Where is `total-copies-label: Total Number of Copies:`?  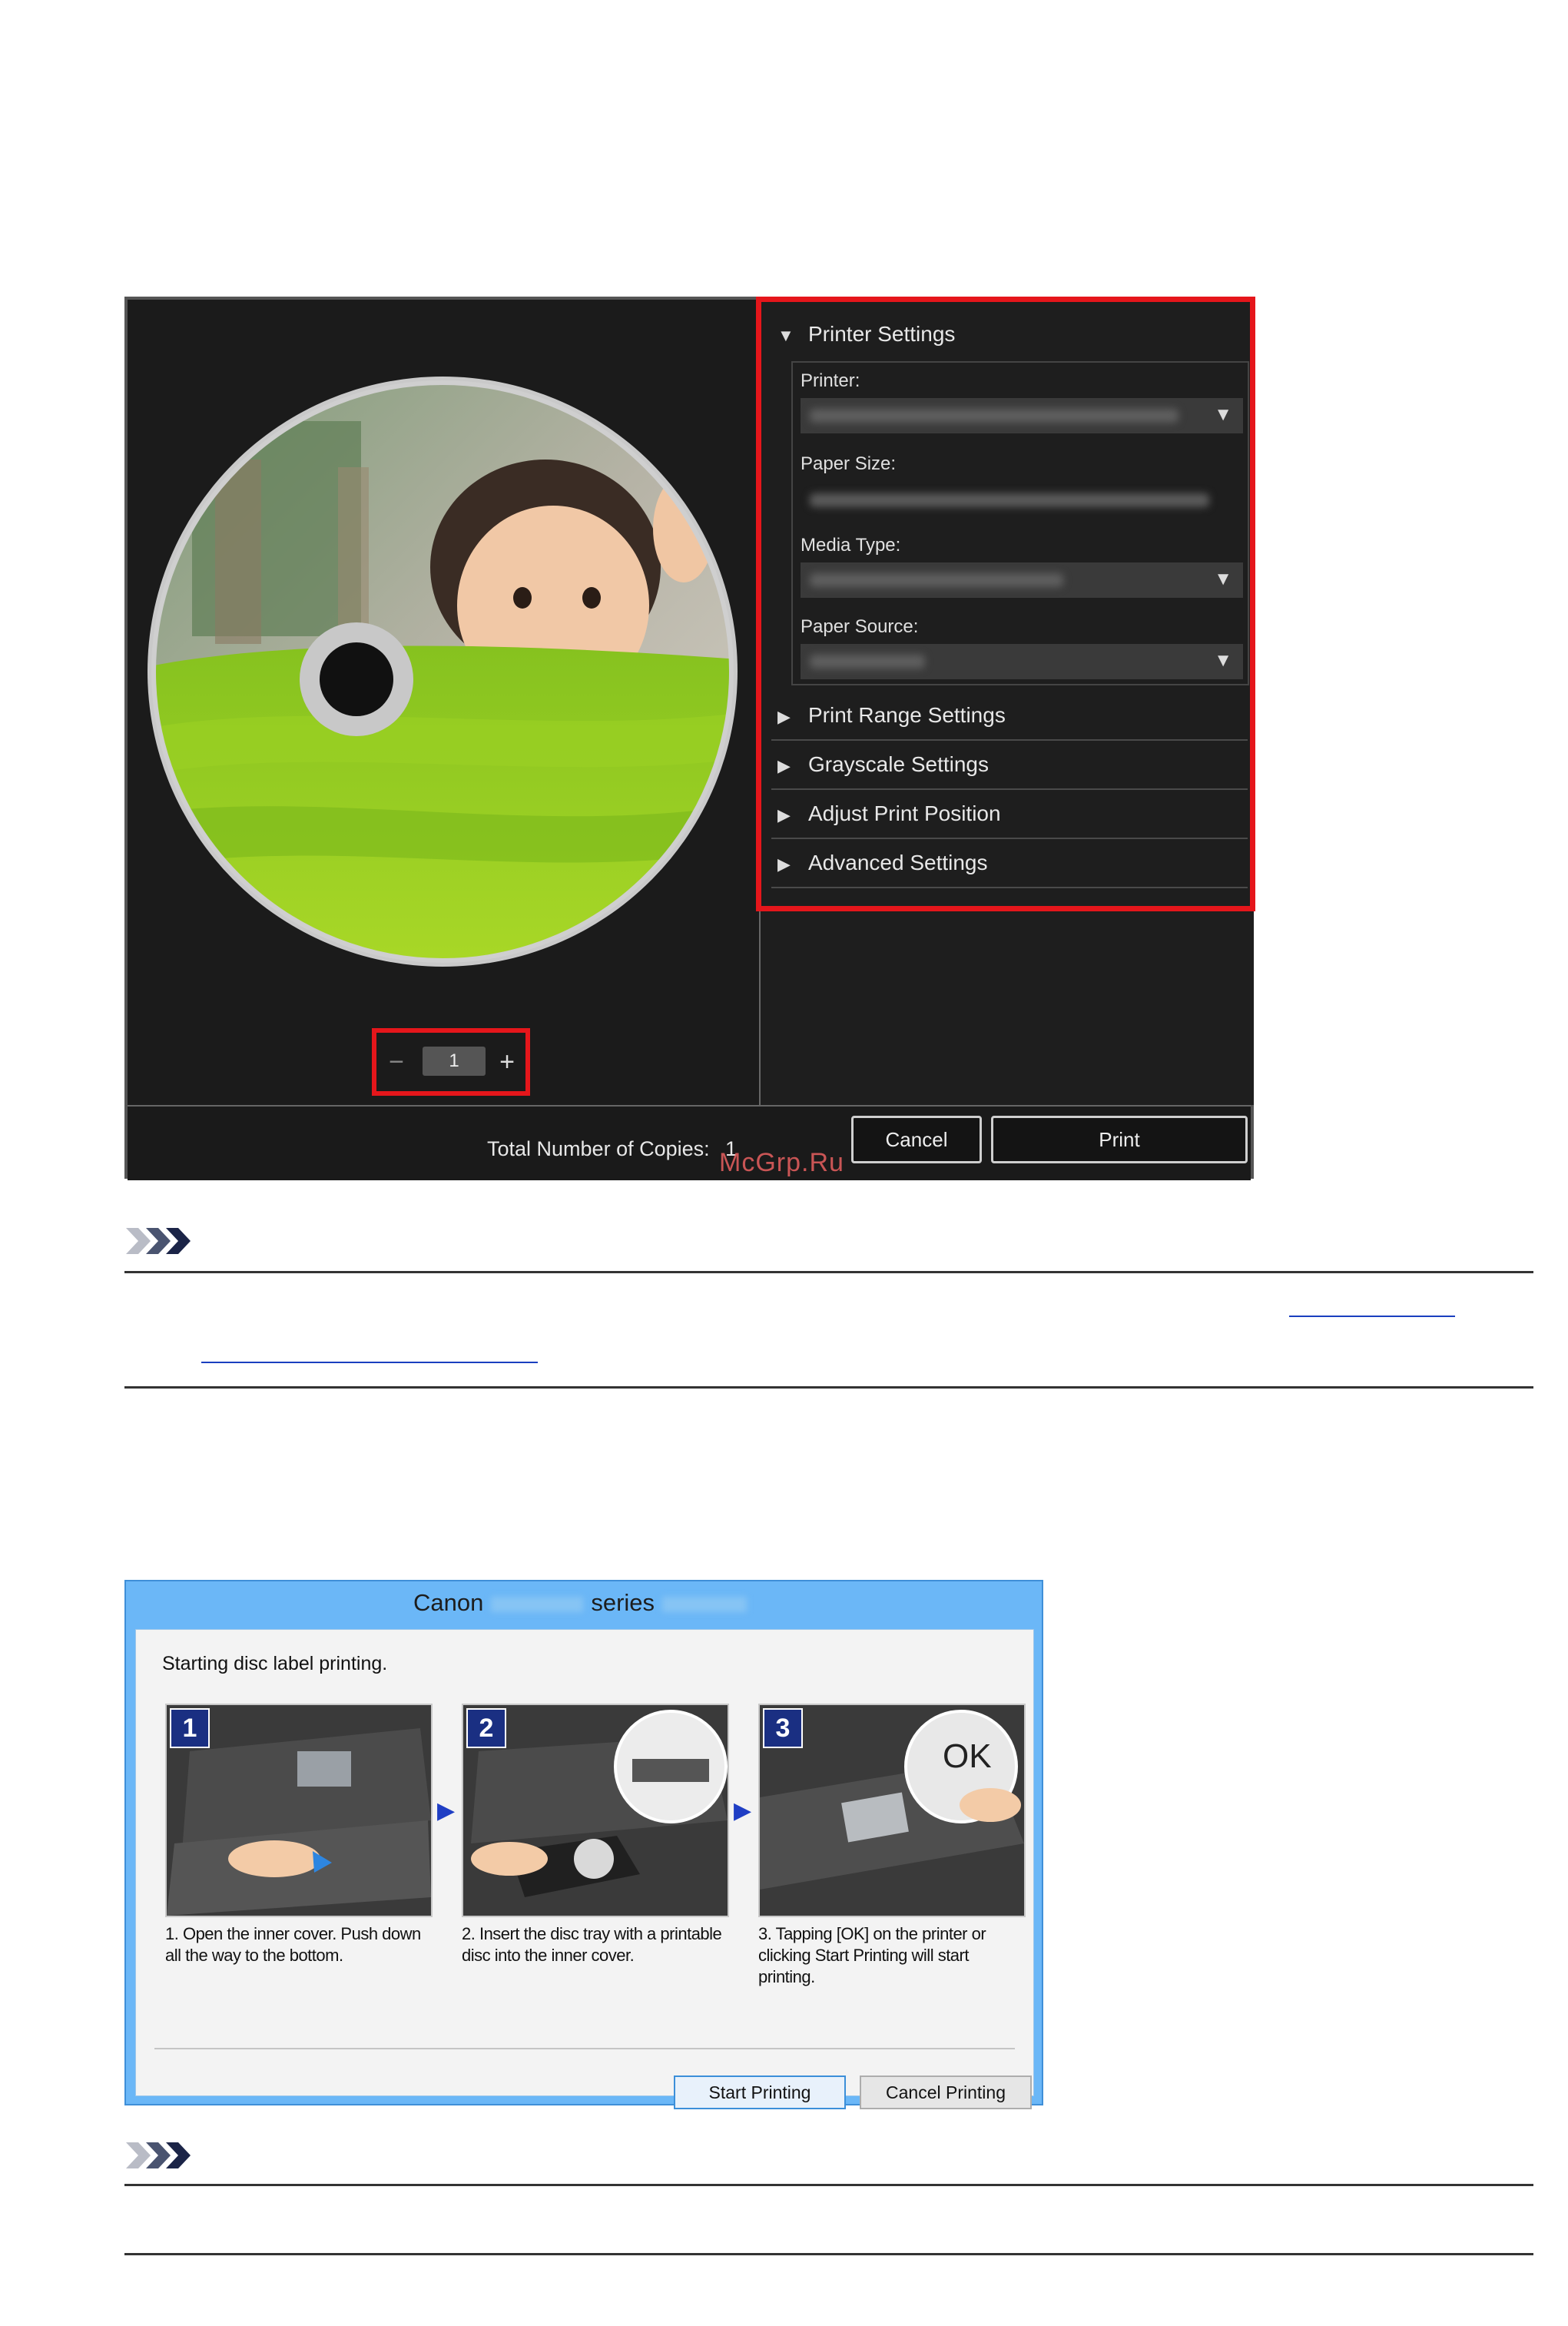 total-copies-label: Total Number of Copies: is located at coordinates (598, 1148).